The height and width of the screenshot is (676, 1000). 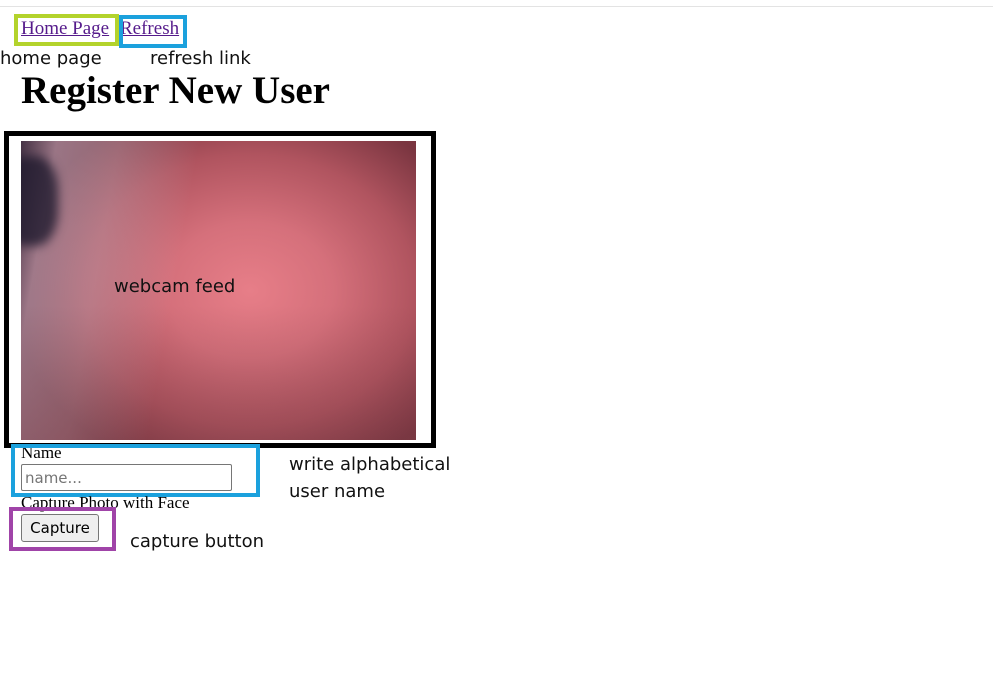 I want to click on refresh-link-annotation: refresh link, so click(x=200, y=58).